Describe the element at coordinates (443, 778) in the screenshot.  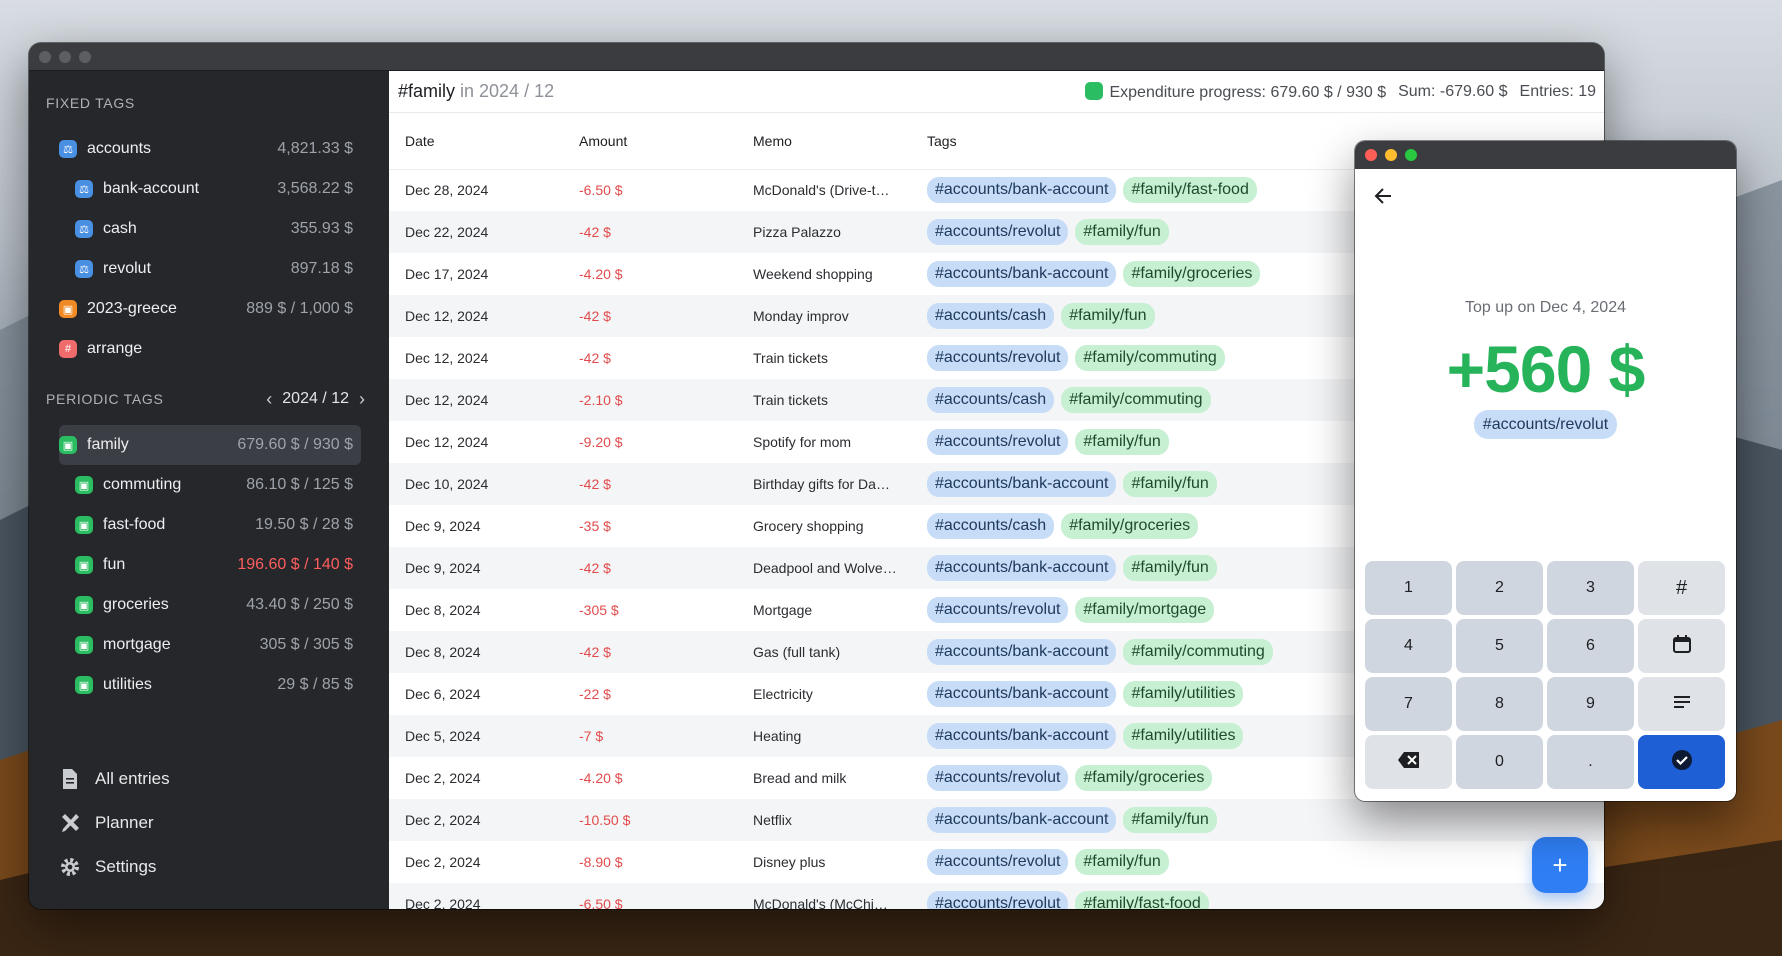
I see `cell-date: Dec 2, 2024` at that location.